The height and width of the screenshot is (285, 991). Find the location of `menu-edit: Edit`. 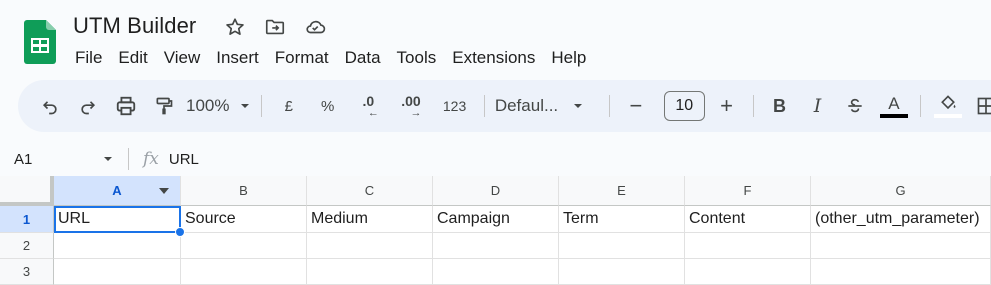

menu-edit: Edit is located at coordinates (132, 58).